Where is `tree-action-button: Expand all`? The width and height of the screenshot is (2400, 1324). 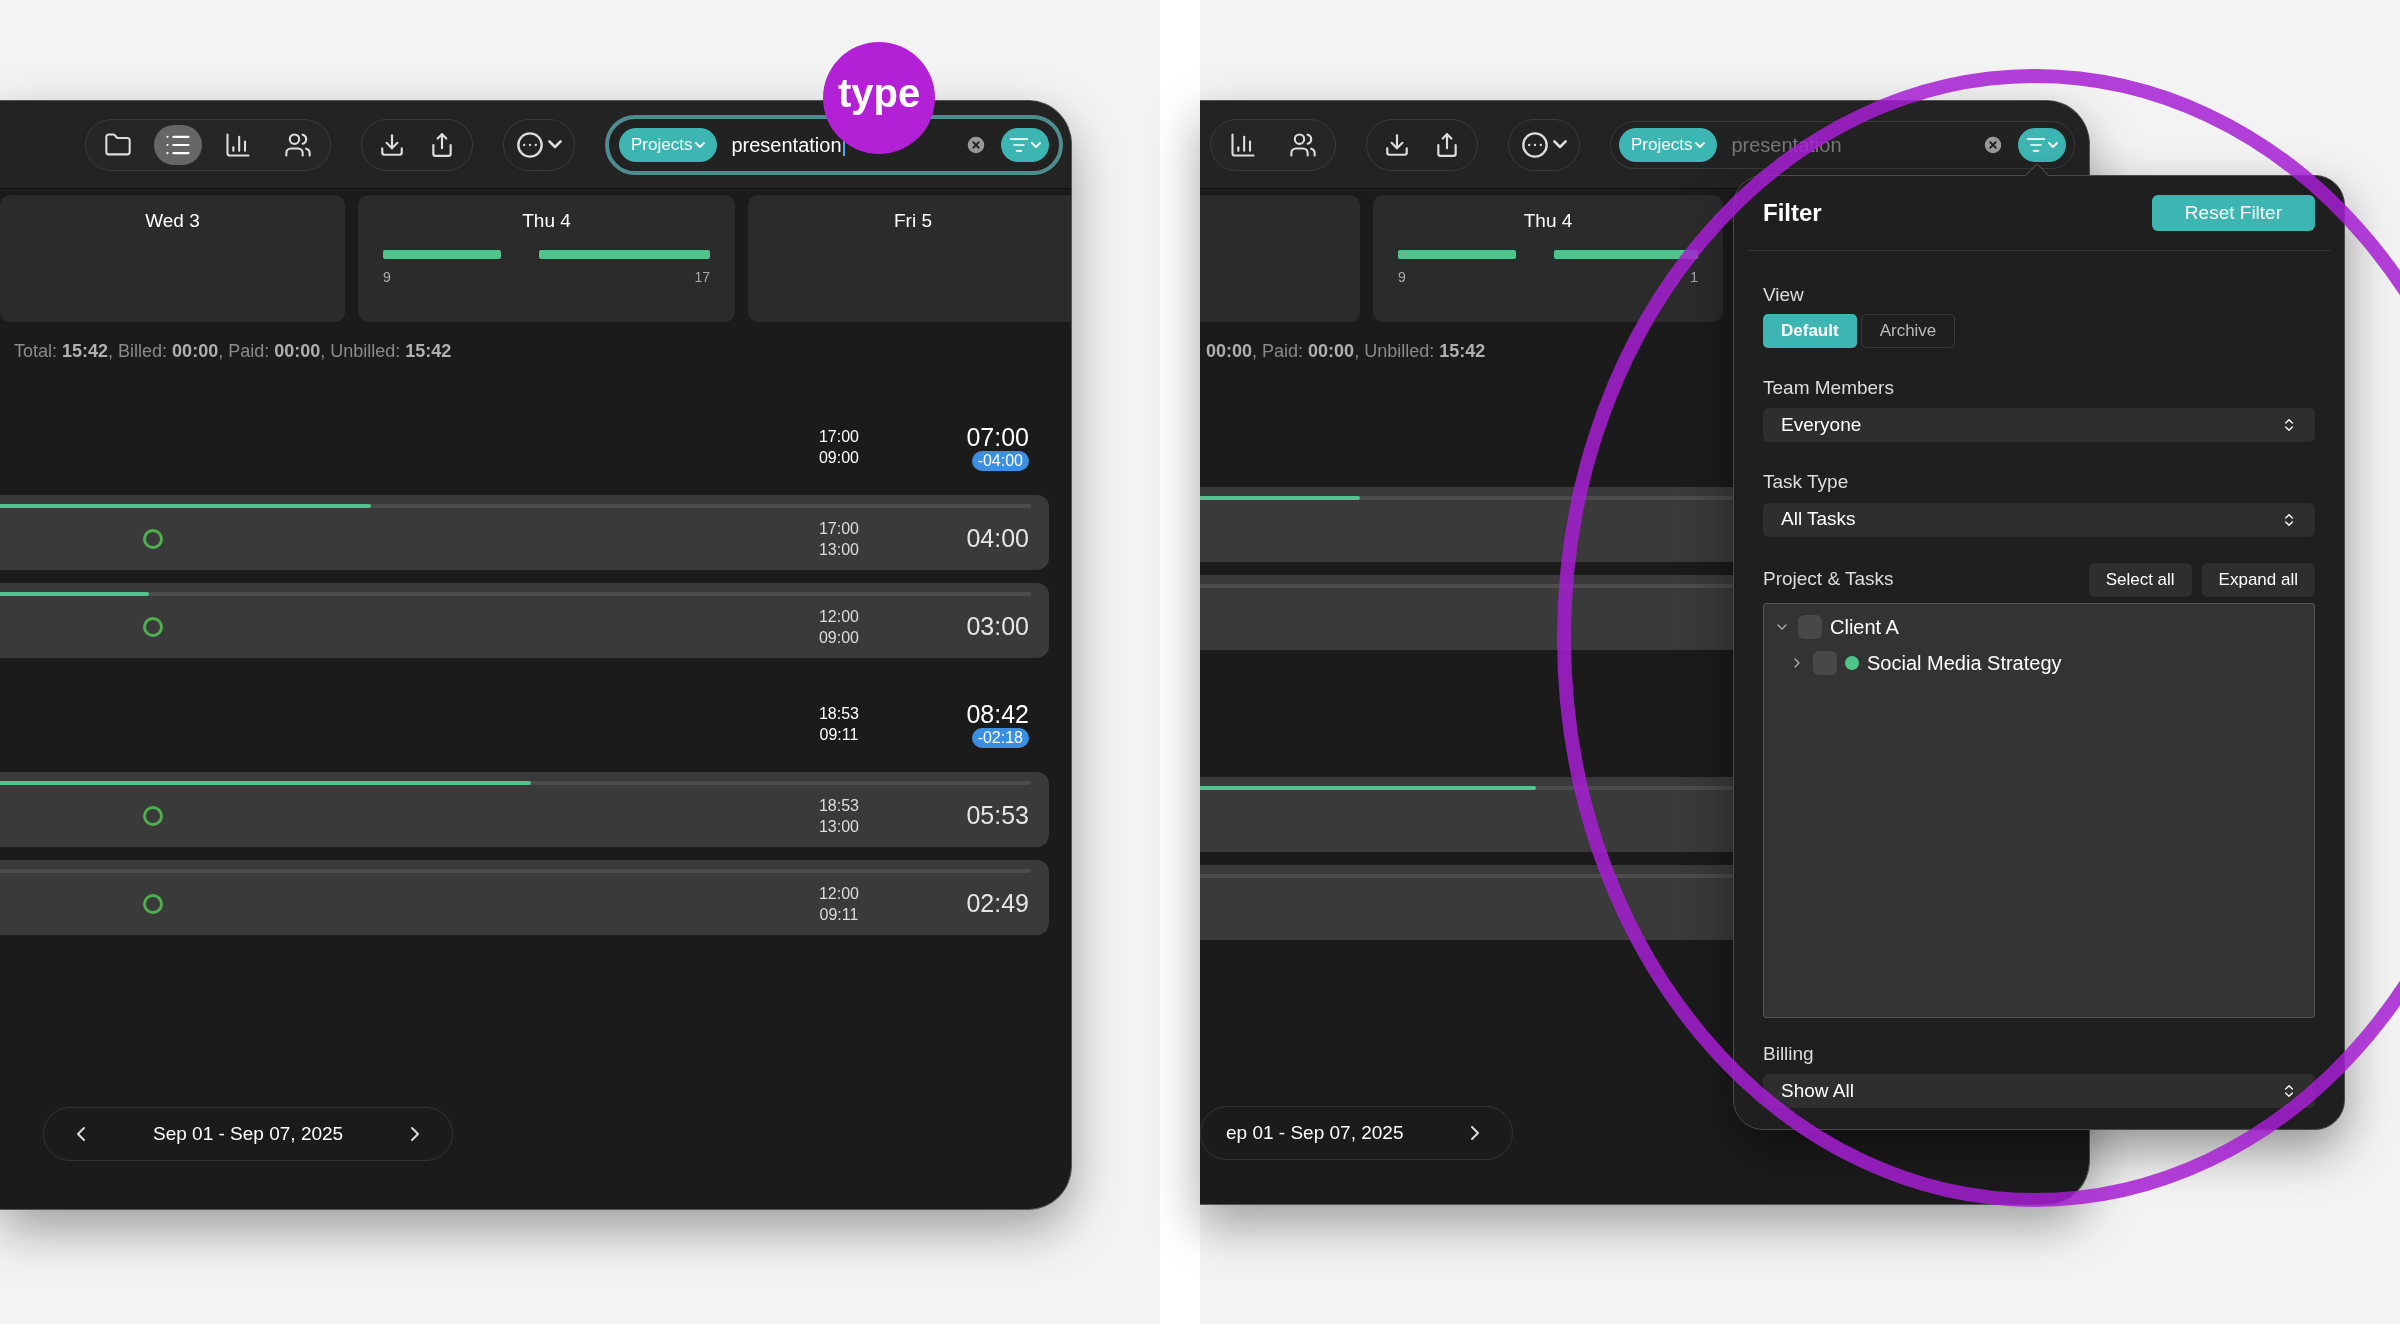 tree-action-button: Expand all is located at coordinates (2258, 579).